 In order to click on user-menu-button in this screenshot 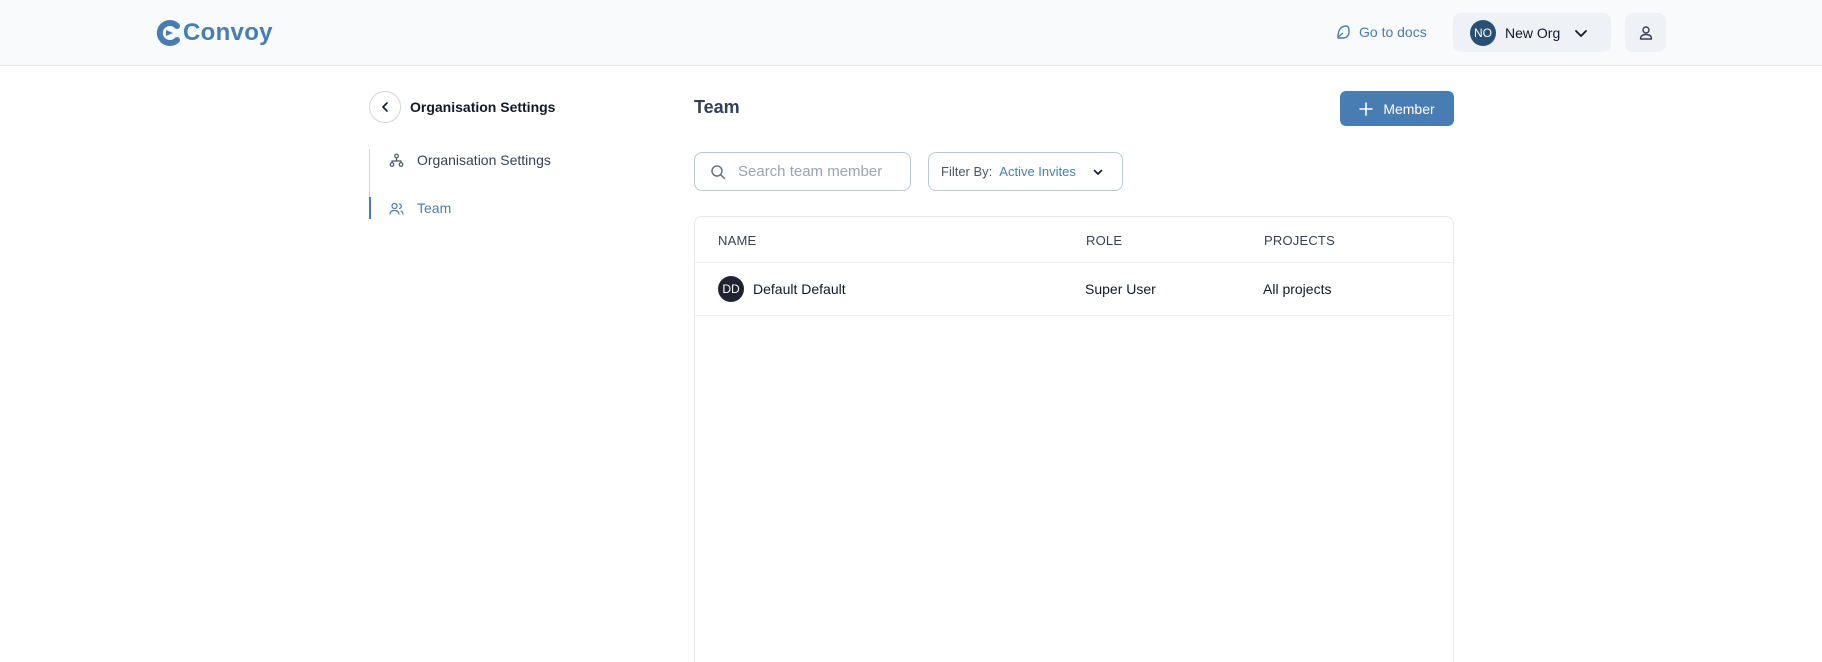, I will do `click(1645, 32)`.